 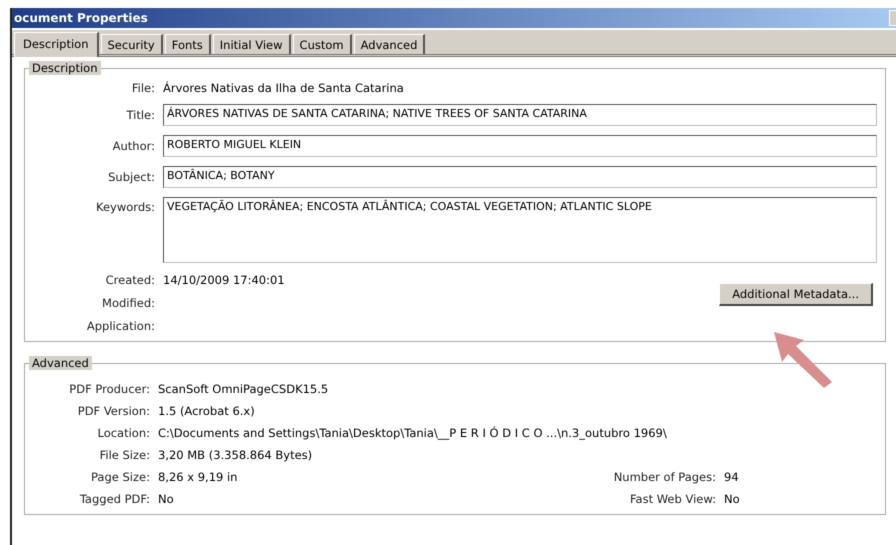 What do you see at coordinates (131, 177) in the screenshot?
I see `field-label: Subject:` at bounding box center [131, 177].